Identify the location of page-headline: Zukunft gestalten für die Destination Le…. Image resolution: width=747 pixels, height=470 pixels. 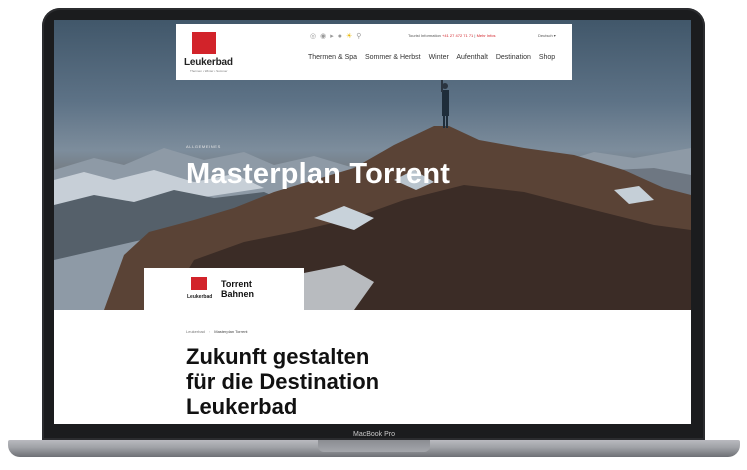
(282, 381).